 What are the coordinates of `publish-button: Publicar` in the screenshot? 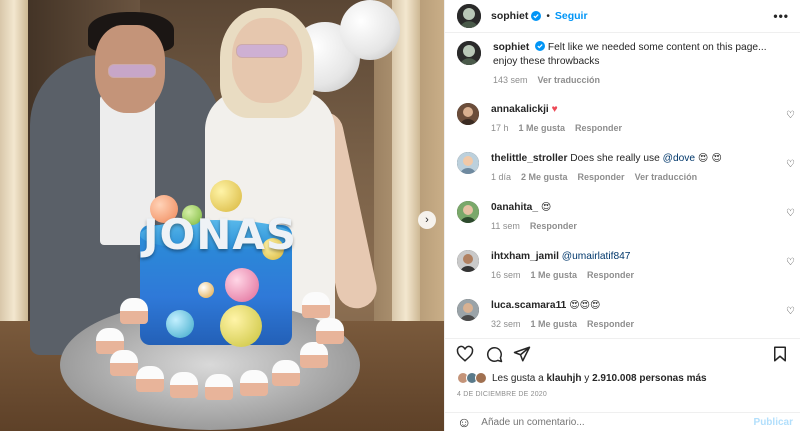 It's located at (773, 422).